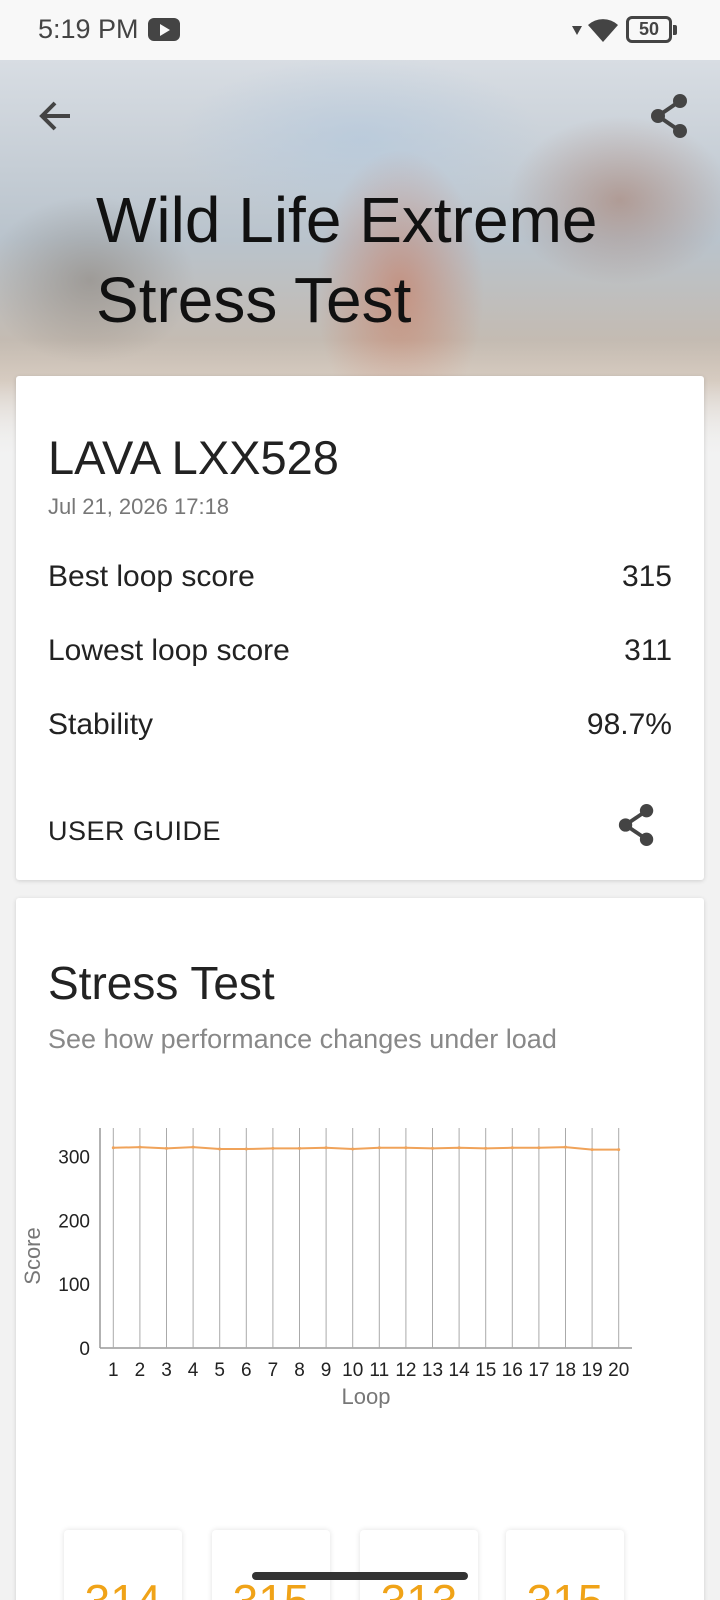 This screenshot has width=720, height=1600. Describe the element at coordinates (101, 724) in the screenshot. I see `stability-label: Stability` at that location.